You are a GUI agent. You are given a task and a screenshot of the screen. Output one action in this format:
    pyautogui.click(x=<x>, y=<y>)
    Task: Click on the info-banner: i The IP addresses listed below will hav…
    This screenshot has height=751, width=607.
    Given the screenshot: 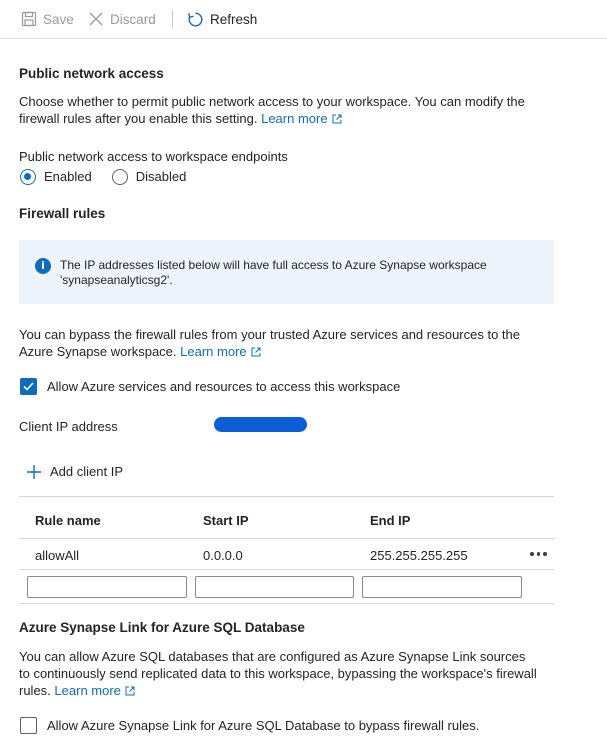 What is the action you would take?
    pyautogui.click(x=286, y=272)
    